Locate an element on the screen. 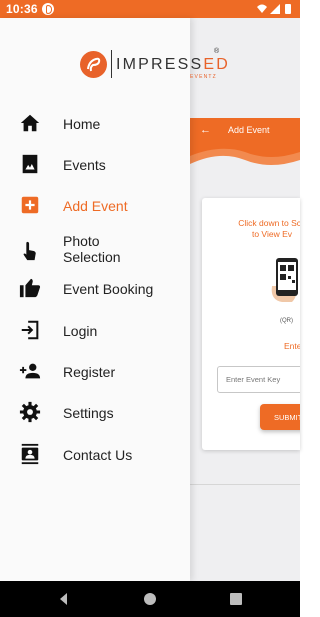 This screenshot has height=617, width=320. menu-item-settings: Settings is located at coordinates (95, 413).